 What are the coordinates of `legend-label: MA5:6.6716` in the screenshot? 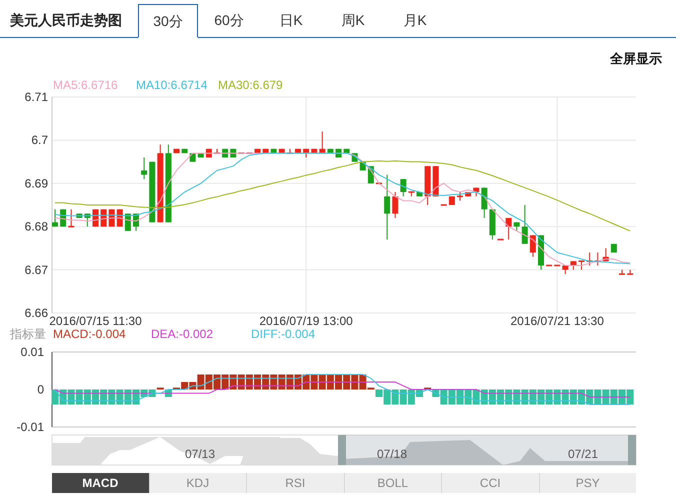 It's located at (85, 85).